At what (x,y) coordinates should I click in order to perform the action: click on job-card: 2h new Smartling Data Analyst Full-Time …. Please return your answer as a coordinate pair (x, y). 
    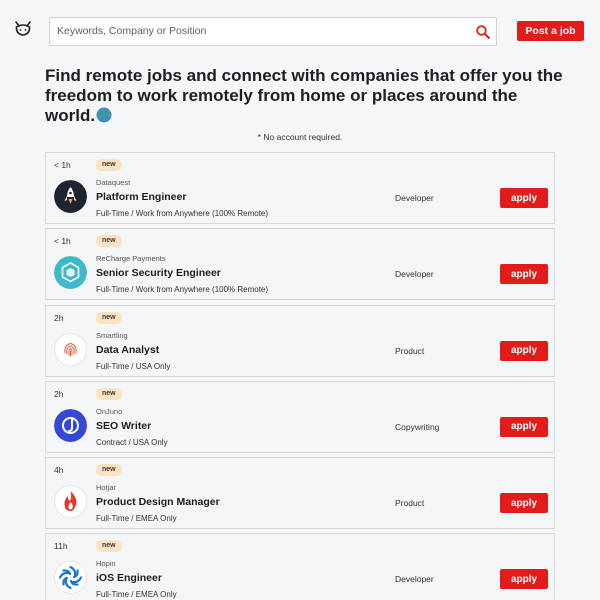
    Looking at the image, I should click on (300, 340).